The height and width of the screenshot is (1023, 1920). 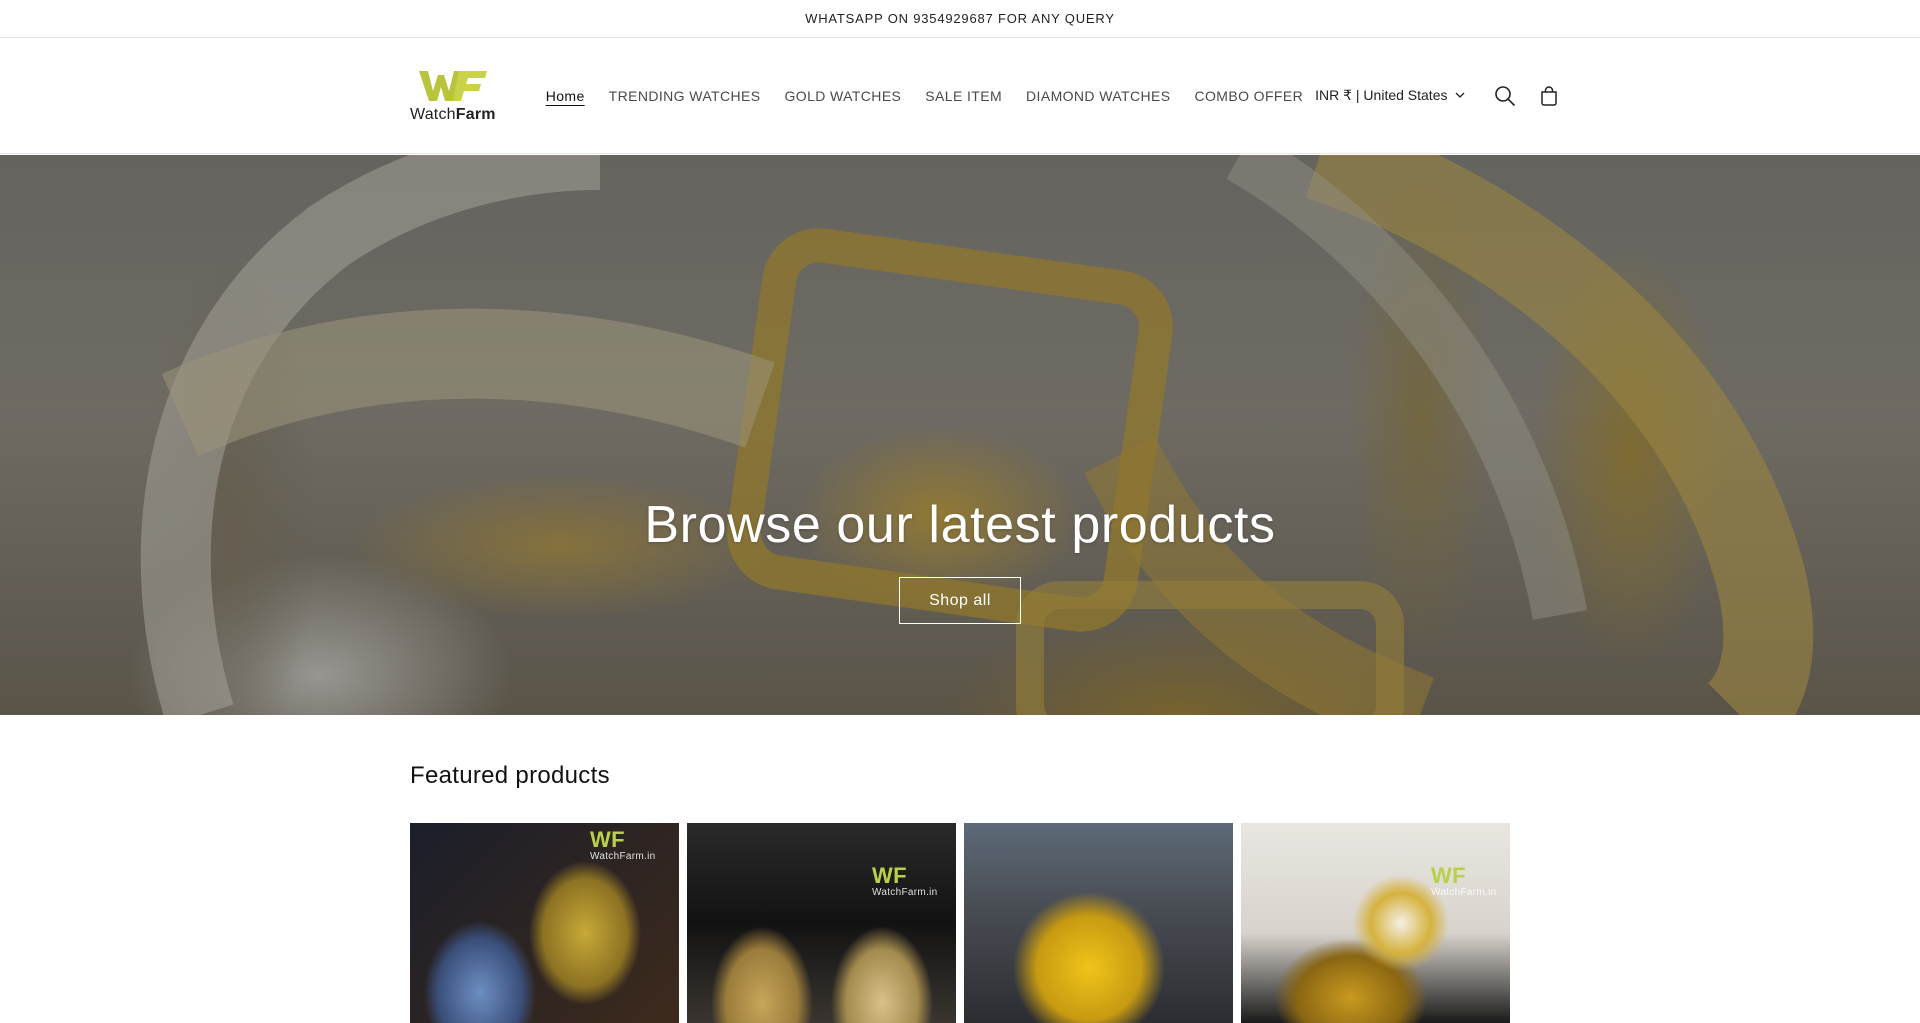 I want to click on search-button, so click(x=1505, y=96).